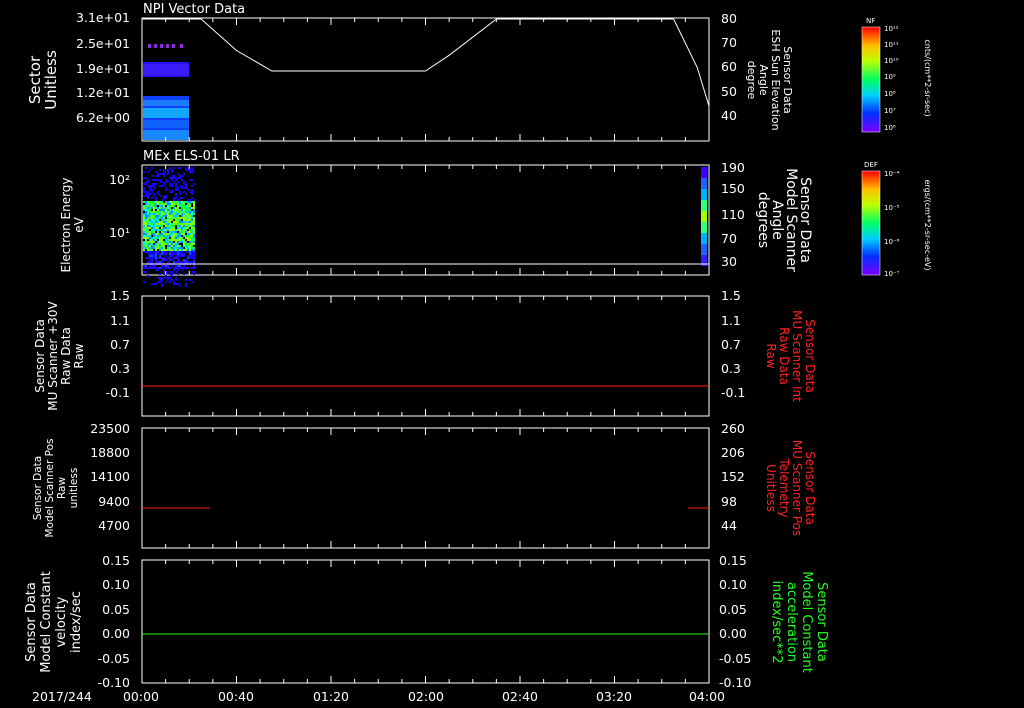 The width and height of the screenshot is (1024, 708). What do you see at coordinates (43, 80) in the screenshot?
I see `npi-left-label: Sector Unitless` at bounding box center [43, 80].